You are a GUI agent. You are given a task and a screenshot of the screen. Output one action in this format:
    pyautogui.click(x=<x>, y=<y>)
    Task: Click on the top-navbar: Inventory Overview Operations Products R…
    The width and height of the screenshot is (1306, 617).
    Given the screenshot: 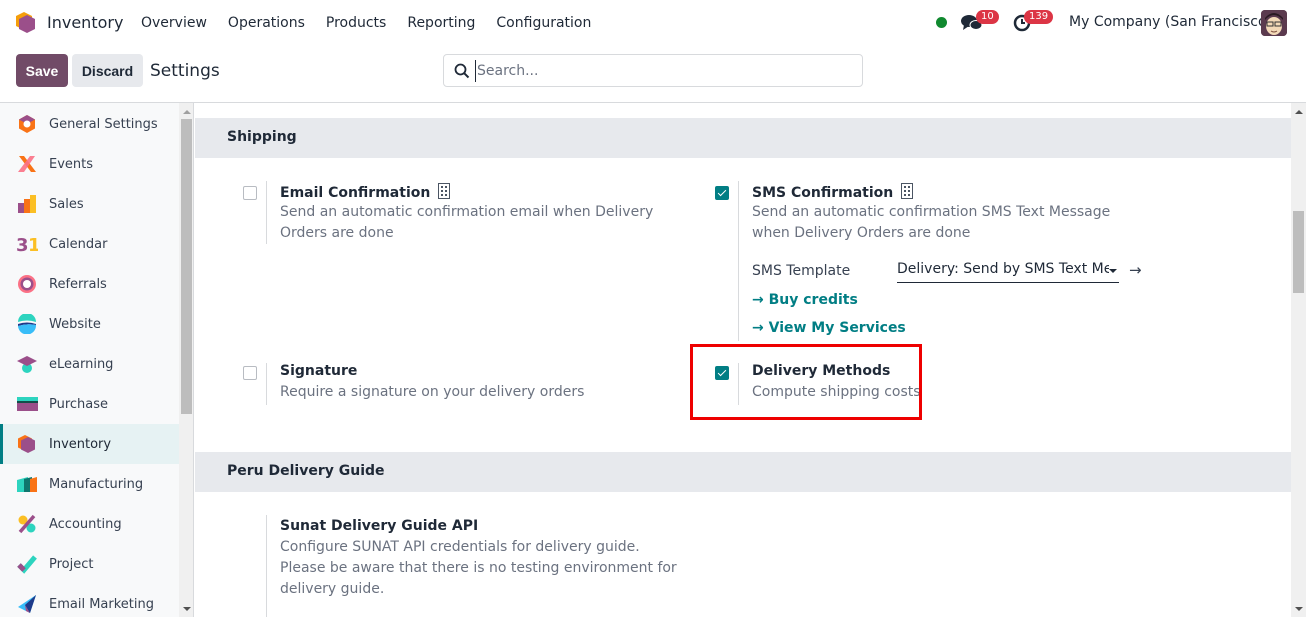 What is the action you would take?
    pyautogui.click(x=653, y=23)
    